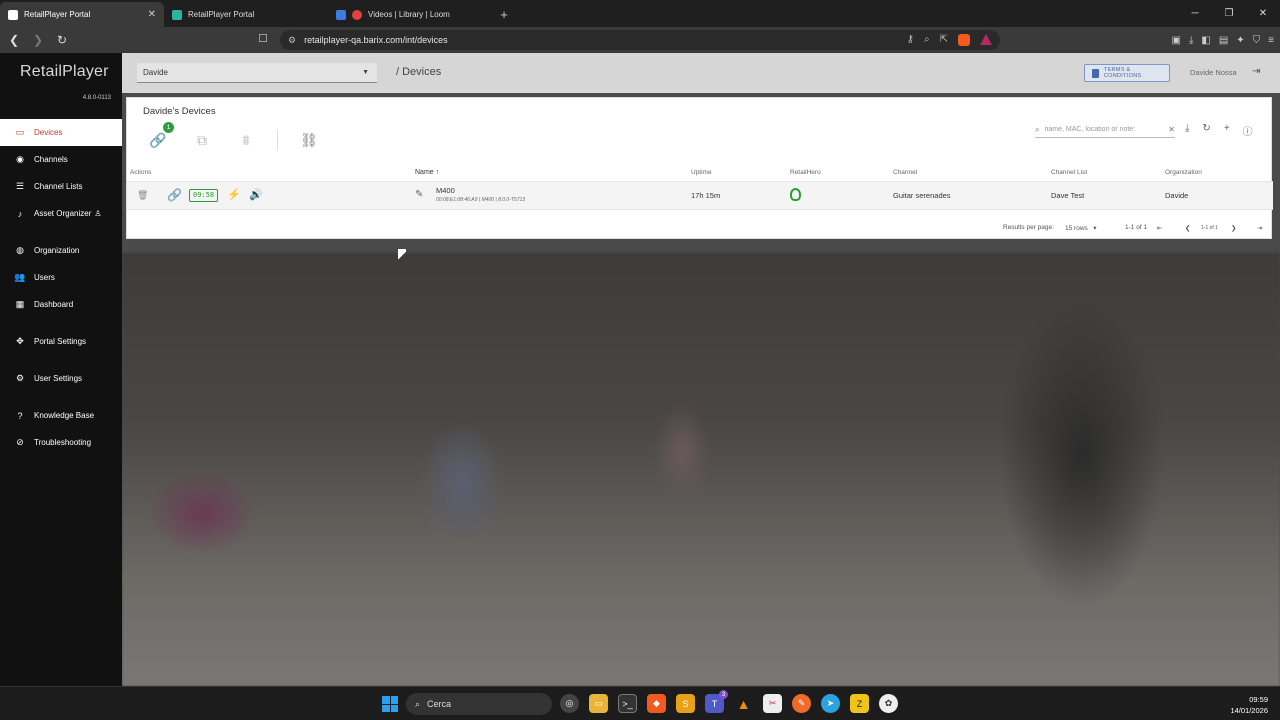 The width and height of the screenshot is (1280, 720). I want to click on terms-conditions-button: TERMS & CONDITIONS, so click(1127, 73).